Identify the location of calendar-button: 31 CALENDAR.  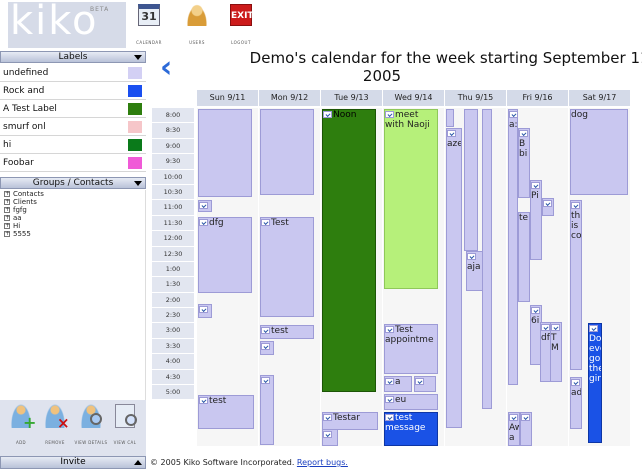
(149, 25).